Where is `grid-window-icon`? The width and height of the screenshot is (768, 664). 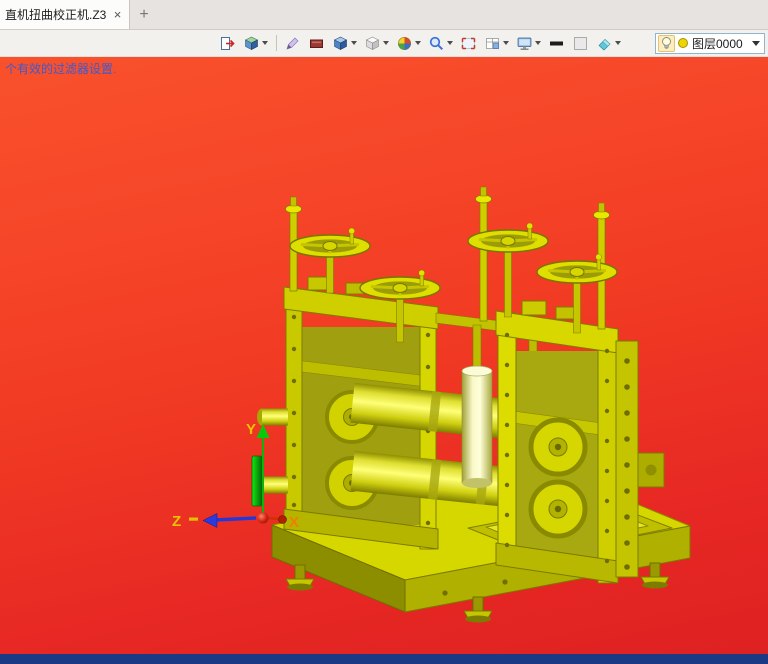 grid-window-icon is located at coordinates (492, 43).